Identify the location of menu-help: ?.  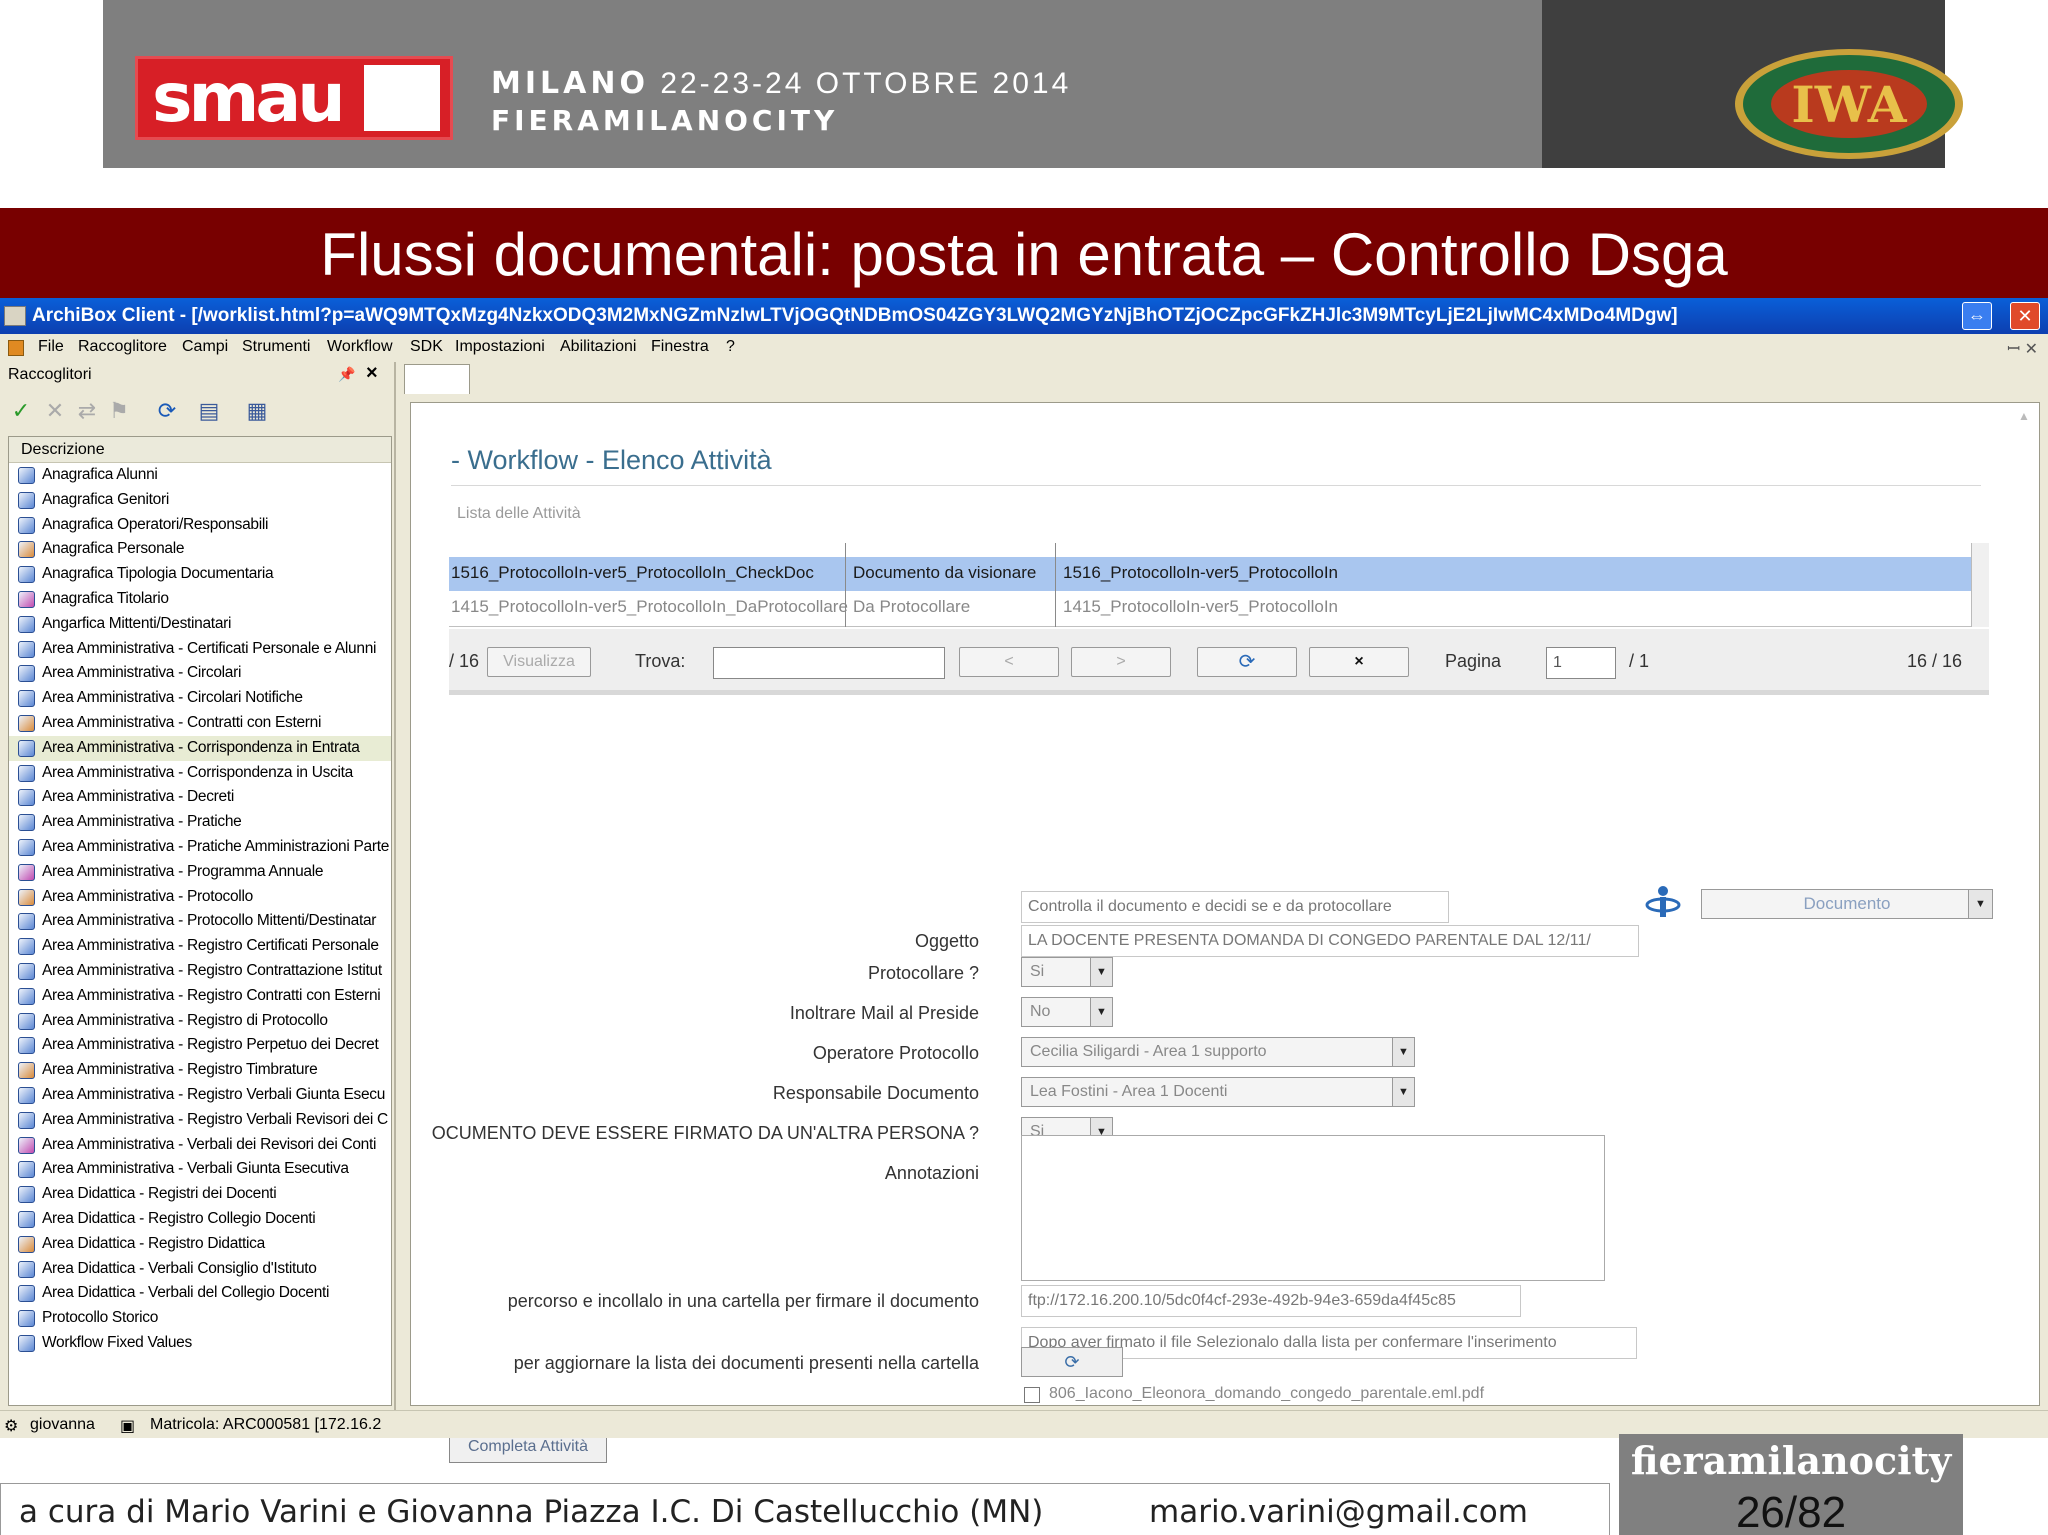
(730, 347).